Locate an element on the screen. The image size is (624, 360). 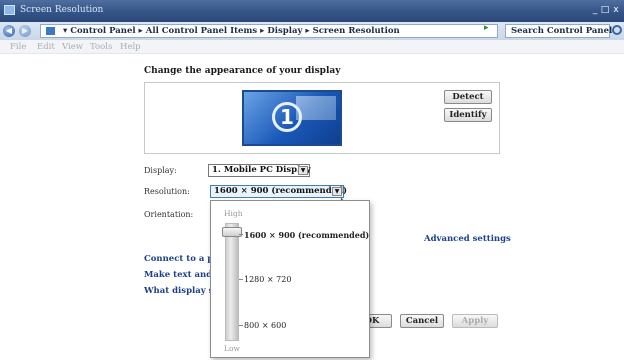
monitor-number: 1 is located at coordinates (287, 117).